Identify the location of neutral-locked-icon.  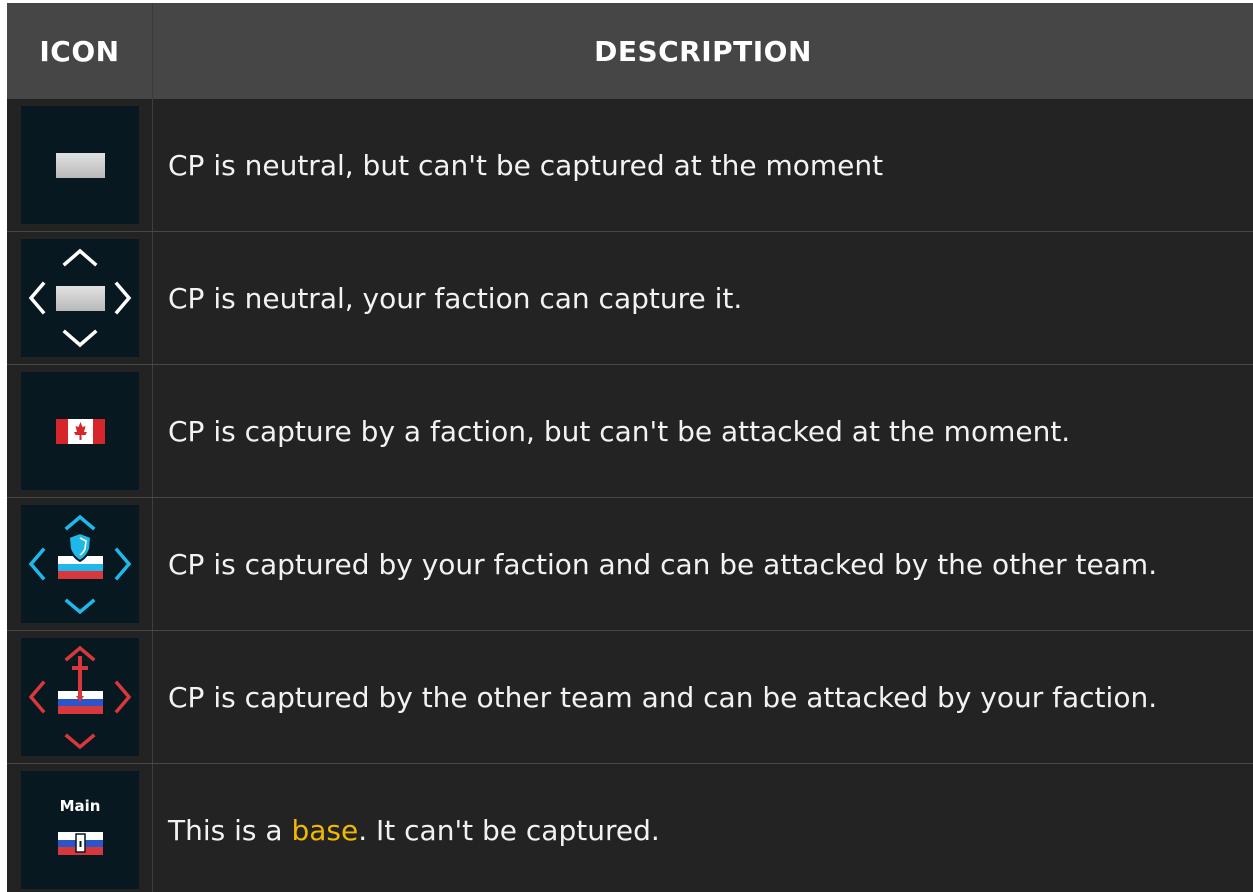
(80, 165).